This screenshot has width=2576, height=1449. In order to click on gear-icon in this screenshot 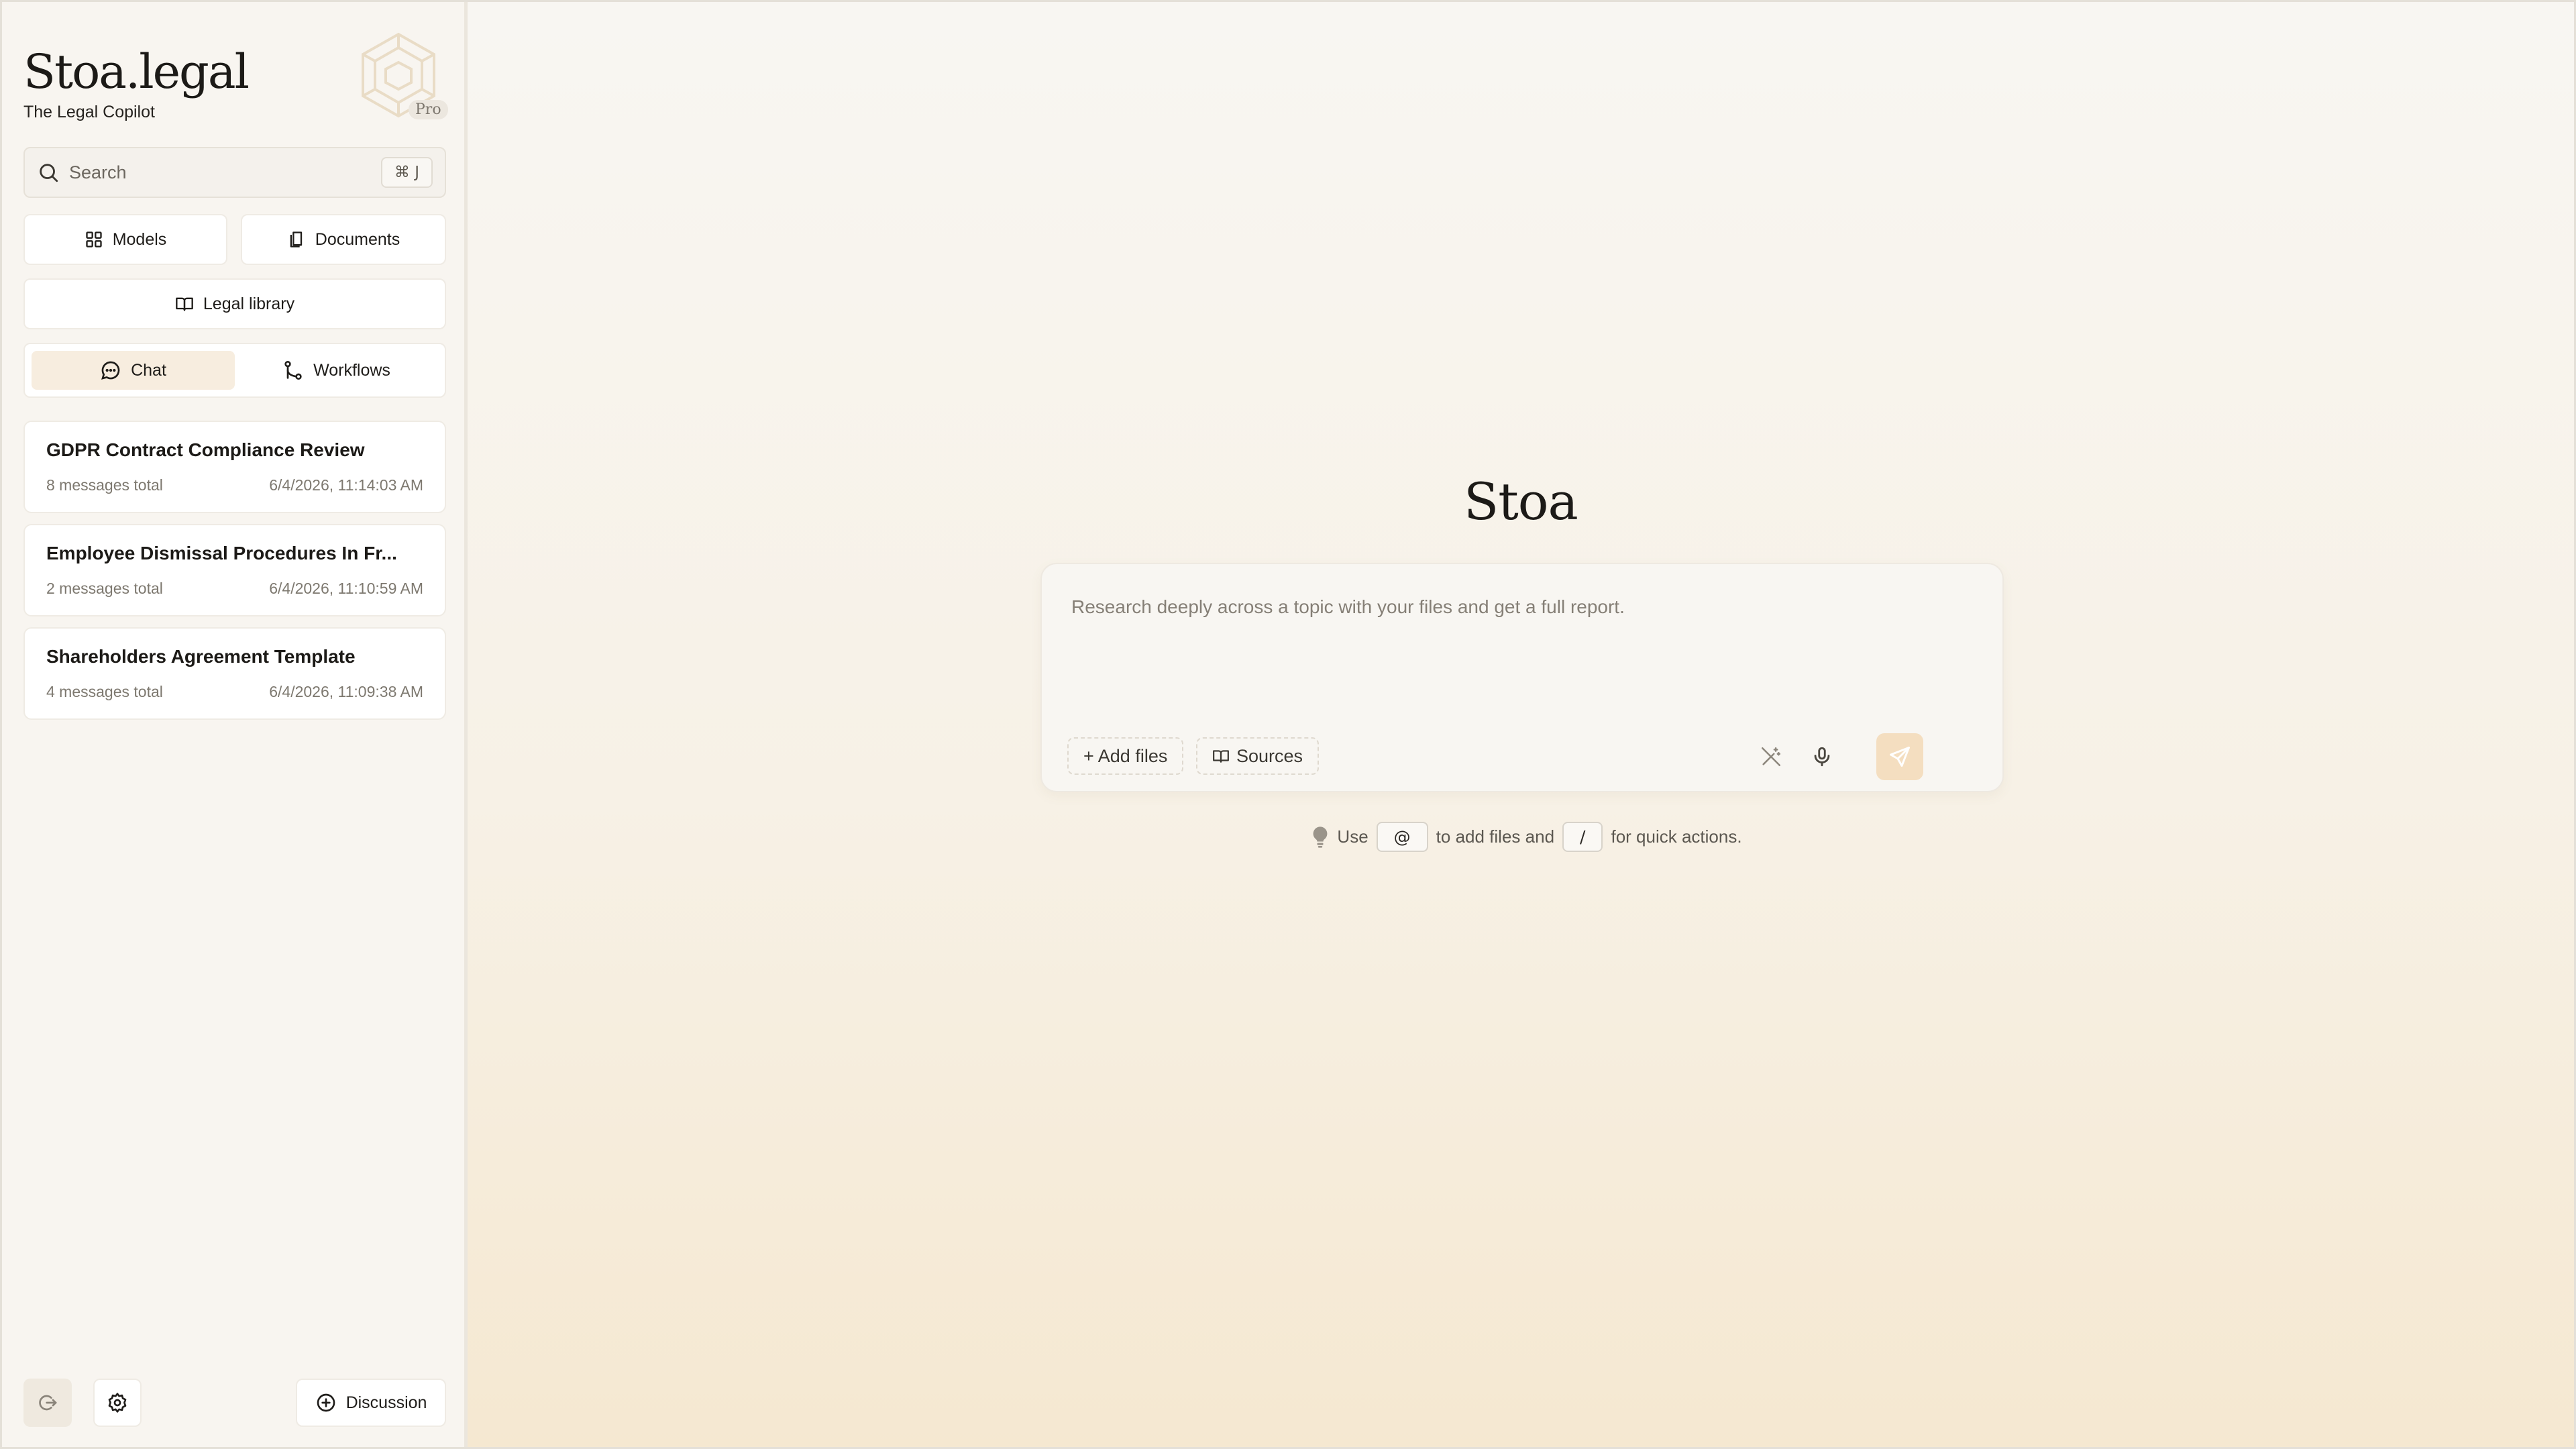, I will do `click(117, 1403)`.